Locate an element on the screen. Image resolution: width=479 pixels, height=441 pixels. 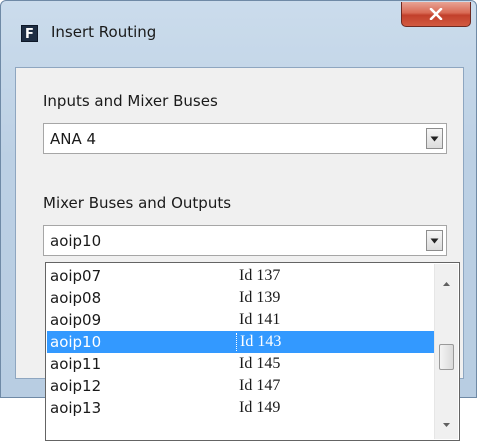
outputs-combobox: aoip10 is located at coordinates (245, 240).